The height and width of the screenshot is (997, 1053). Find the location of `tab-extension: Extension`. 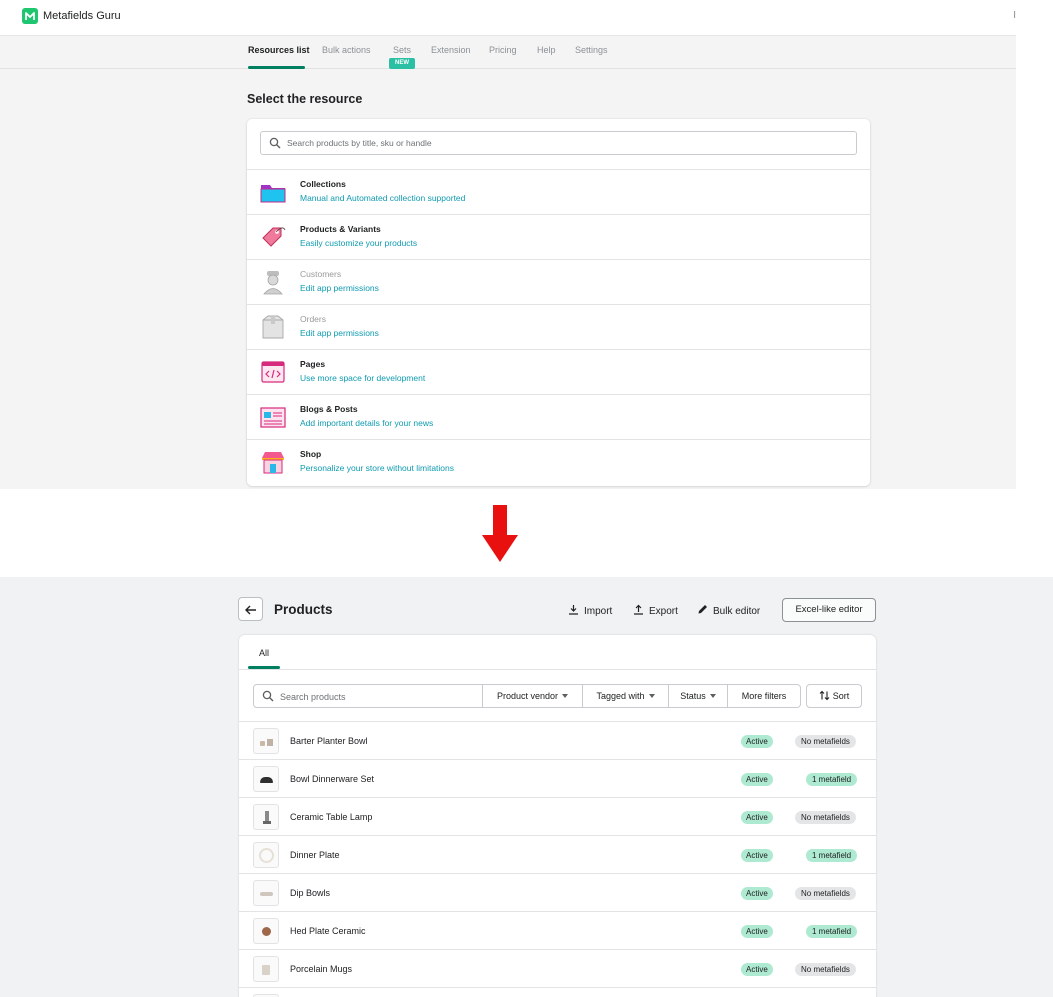

tab-extension: Extension is located at coordinates (451, 50).